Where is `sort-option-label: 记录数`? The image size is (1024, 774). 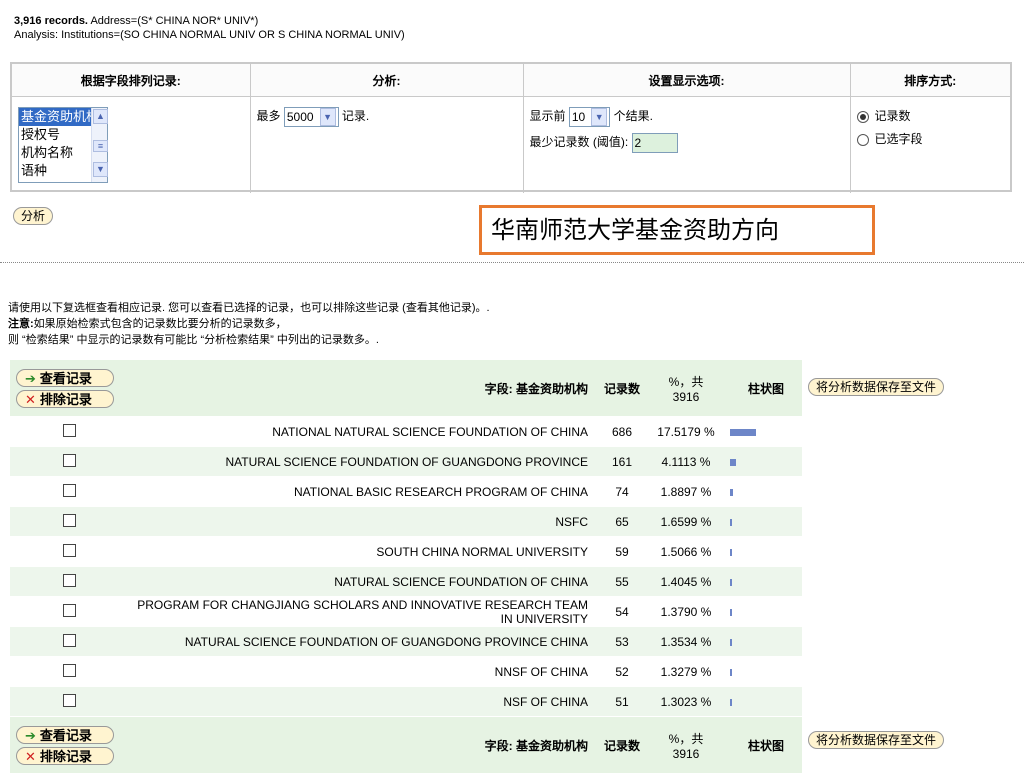 sort-option-label: 记录数 is located at coordinates (892, 116).